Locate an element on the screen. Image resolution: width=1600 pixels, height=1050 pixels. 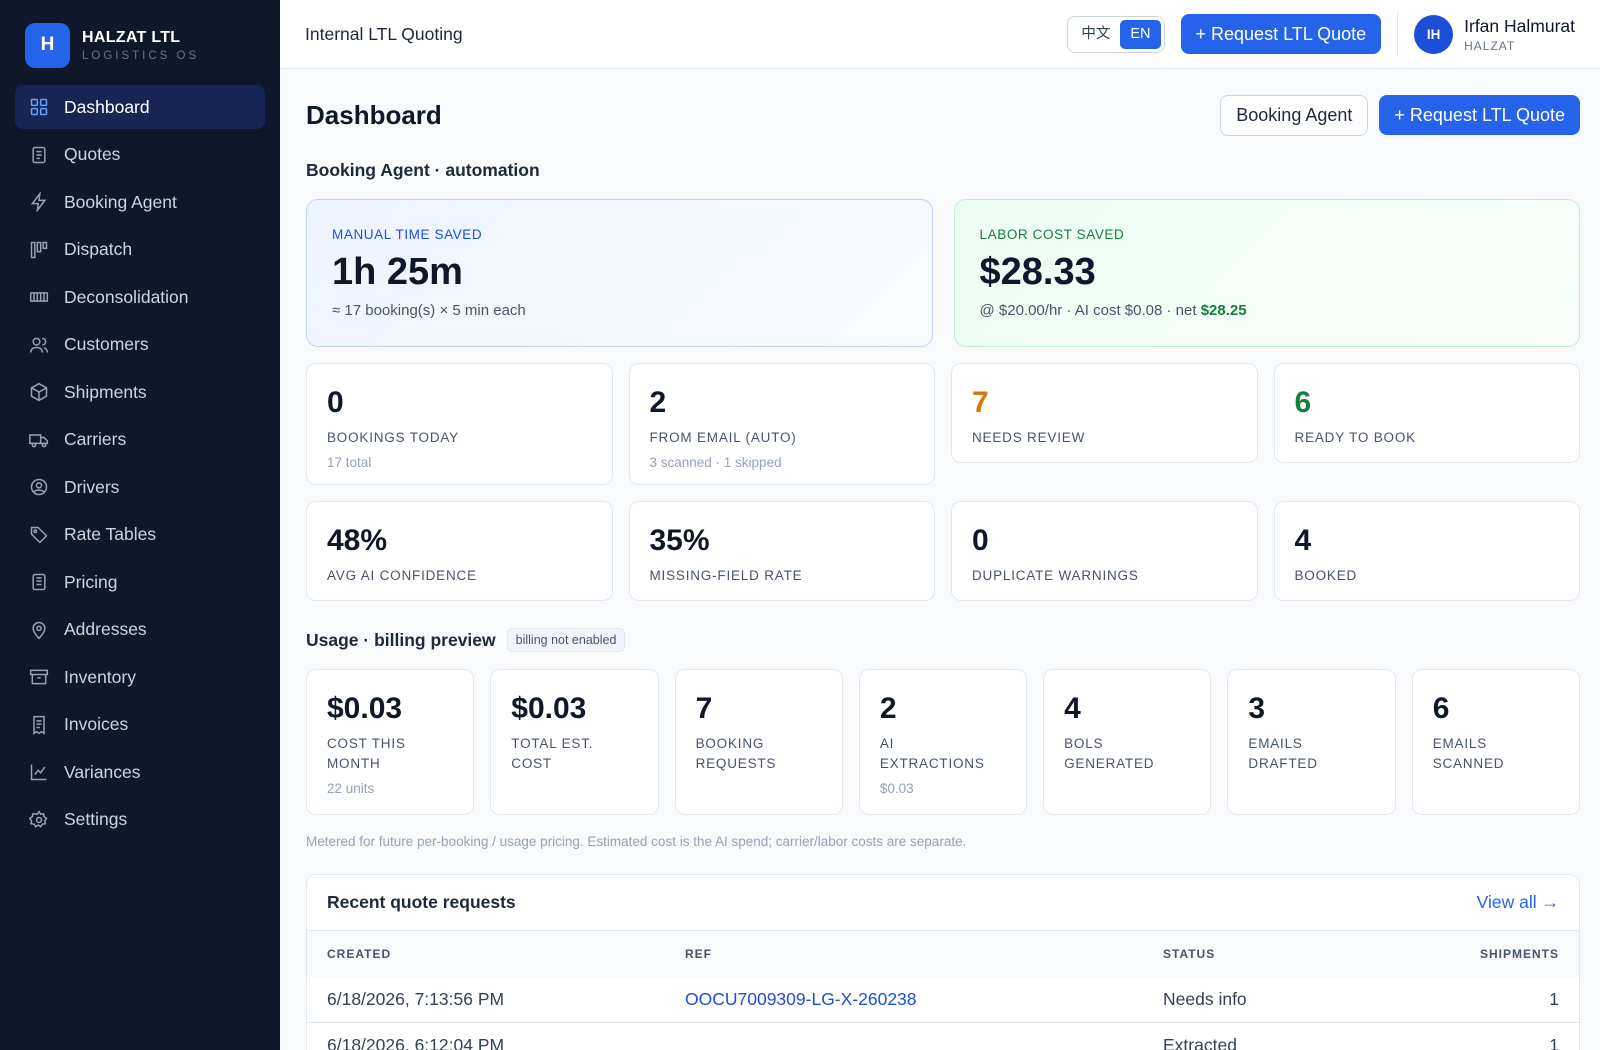
brand-logo: H is located at coordinates (47, 45).